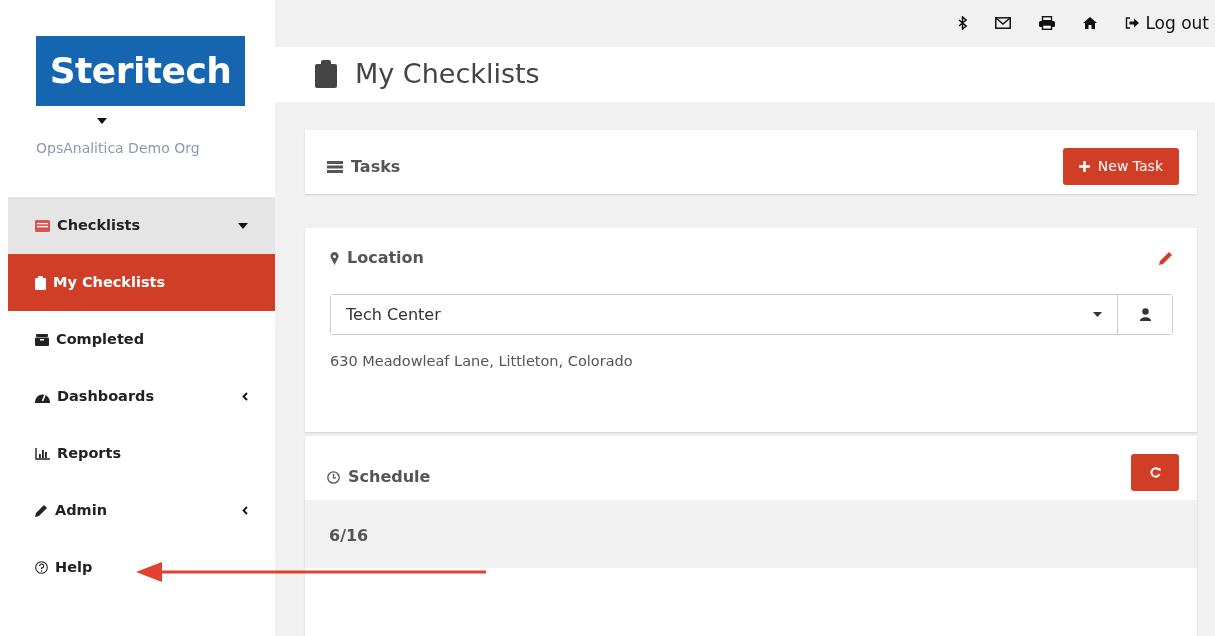  I want to click on panel-title: Location, so click(385, 258).